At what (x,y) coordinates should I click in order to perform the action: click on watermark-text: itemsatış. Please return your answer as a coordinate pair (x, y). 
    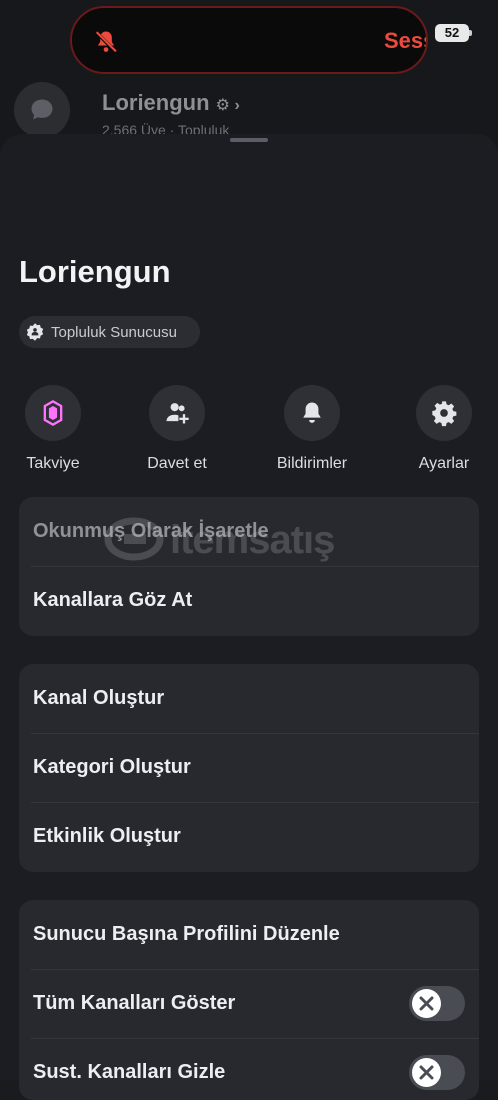
    Looking at the image, I should click on (252, 540).